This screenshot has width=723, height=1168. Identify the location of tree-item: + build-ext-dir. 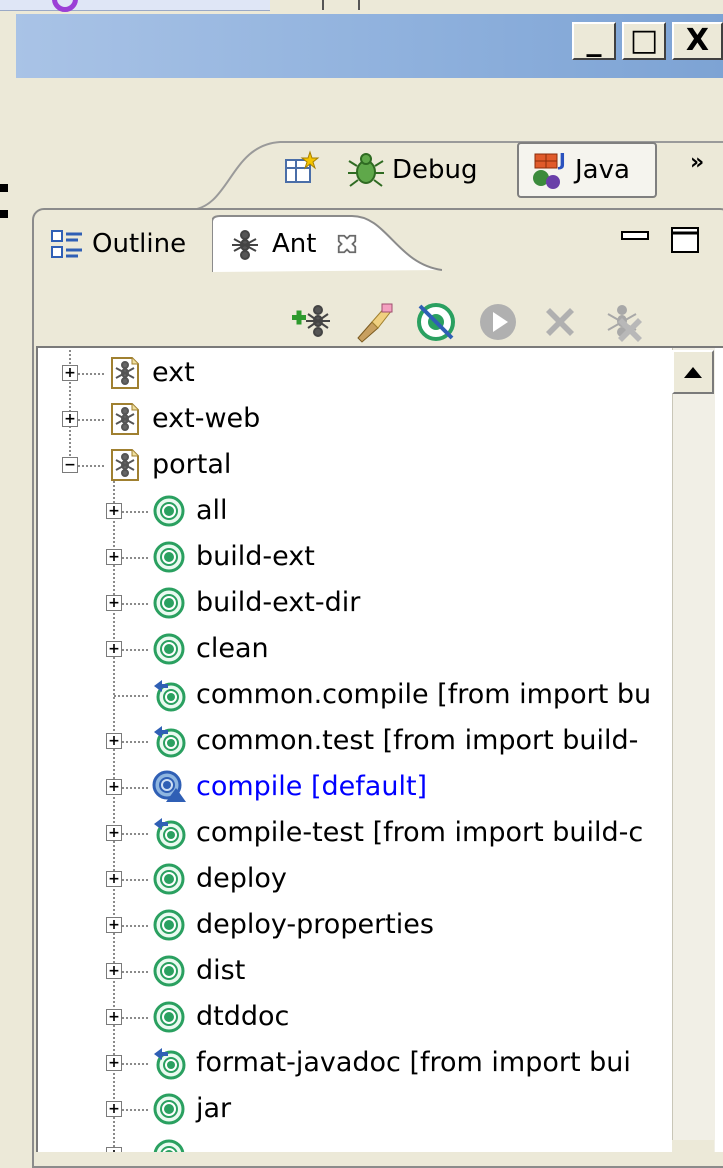
(354, 603).